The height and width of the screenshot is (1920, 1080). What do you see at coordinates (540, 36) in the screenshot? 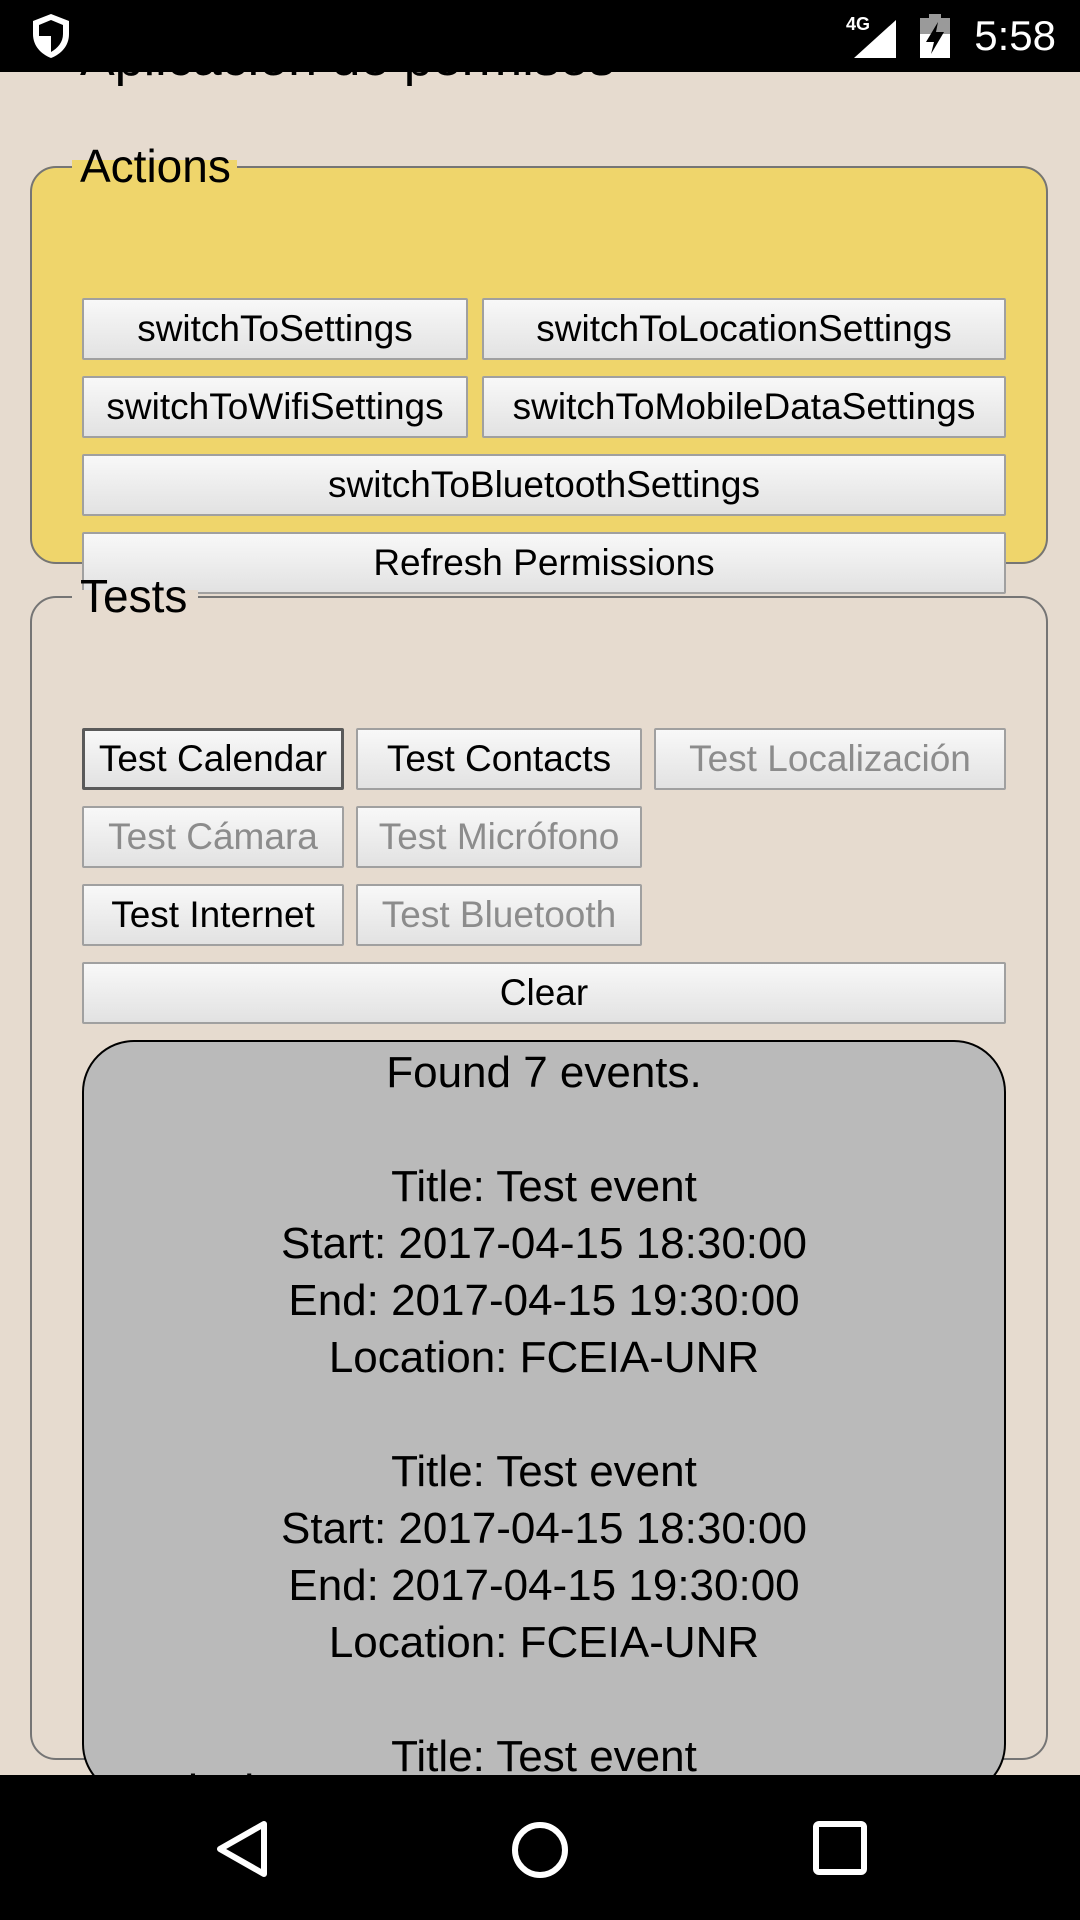
I see `status-bar: 4G 5:58` at bounding box center [540, 36].